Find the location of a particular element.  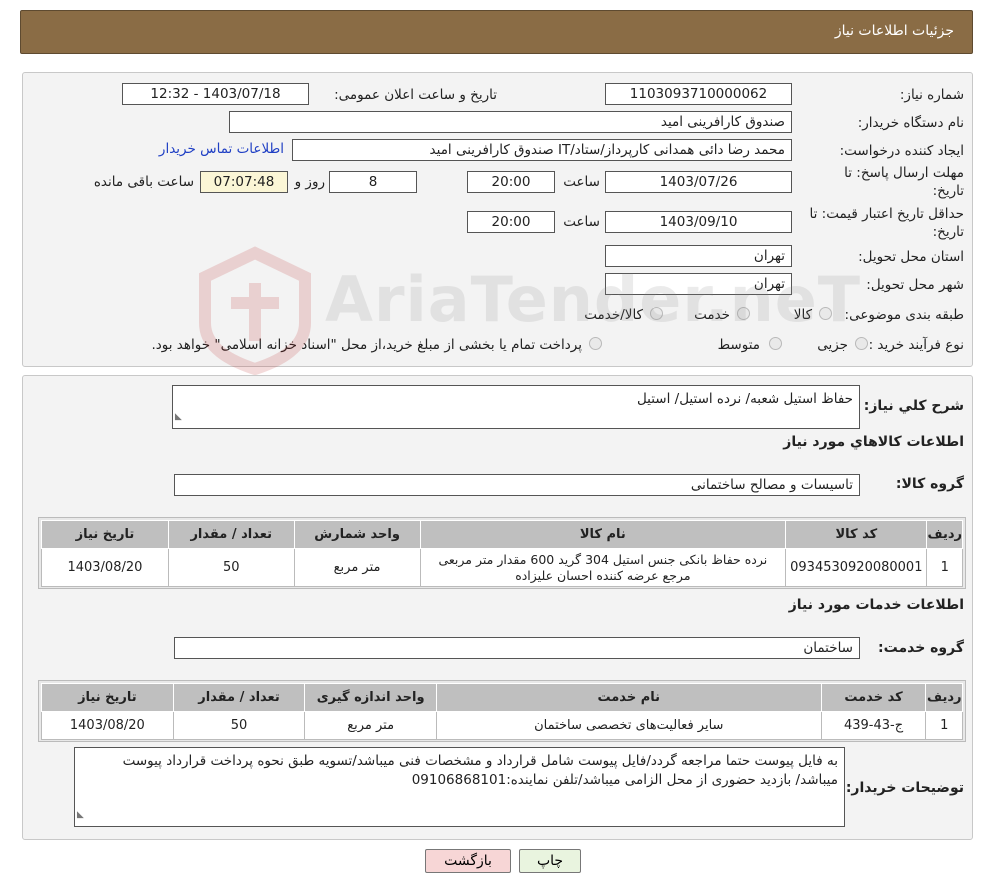

services-col-code: کد خدمت is located at coordinates (873, 697).